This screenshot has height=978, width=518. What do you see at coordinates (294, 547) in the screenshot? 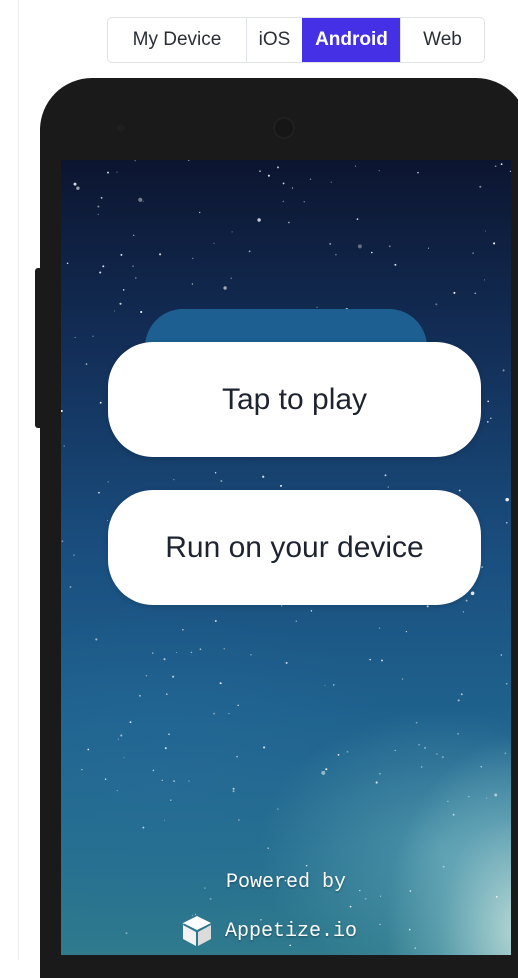
I see `run-on-device-button: Run on your device` at bounding box center [294, 547].